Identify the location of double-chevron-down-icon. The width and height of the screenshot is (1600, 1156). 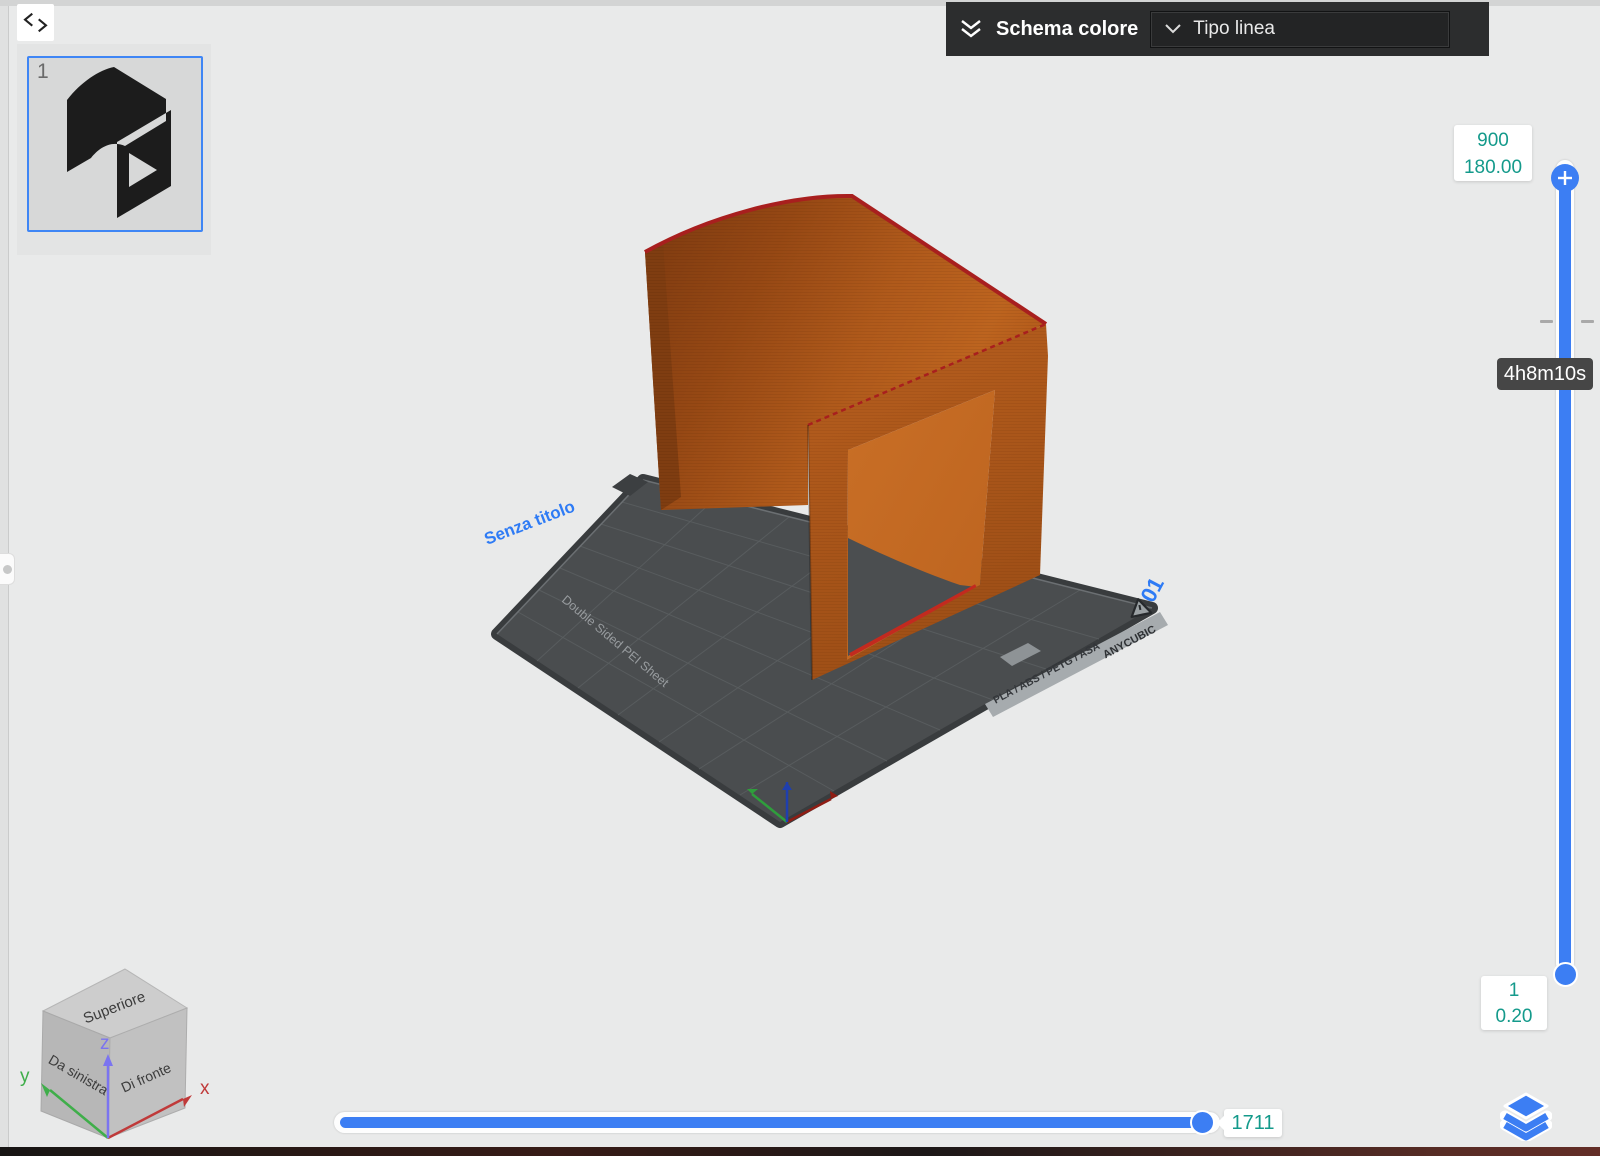
(971, 29).